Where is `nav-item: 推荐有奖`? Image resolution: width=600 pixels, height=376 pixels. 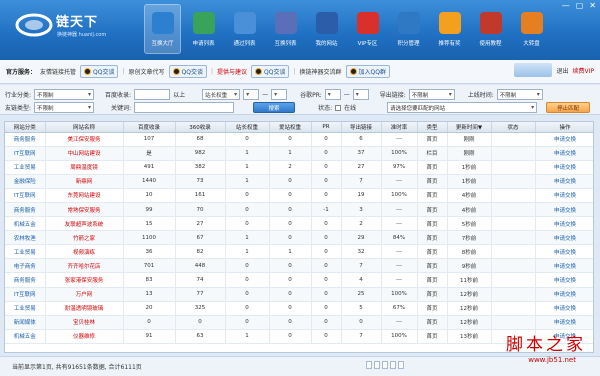
nav-item: 推荐有奖 is located at coordinates (449, 29).